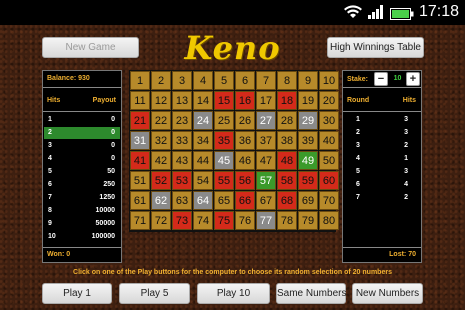 The width and height of the screenshot is (465, 310). I want to click on number-cell-25: 25, so click(224, 120).